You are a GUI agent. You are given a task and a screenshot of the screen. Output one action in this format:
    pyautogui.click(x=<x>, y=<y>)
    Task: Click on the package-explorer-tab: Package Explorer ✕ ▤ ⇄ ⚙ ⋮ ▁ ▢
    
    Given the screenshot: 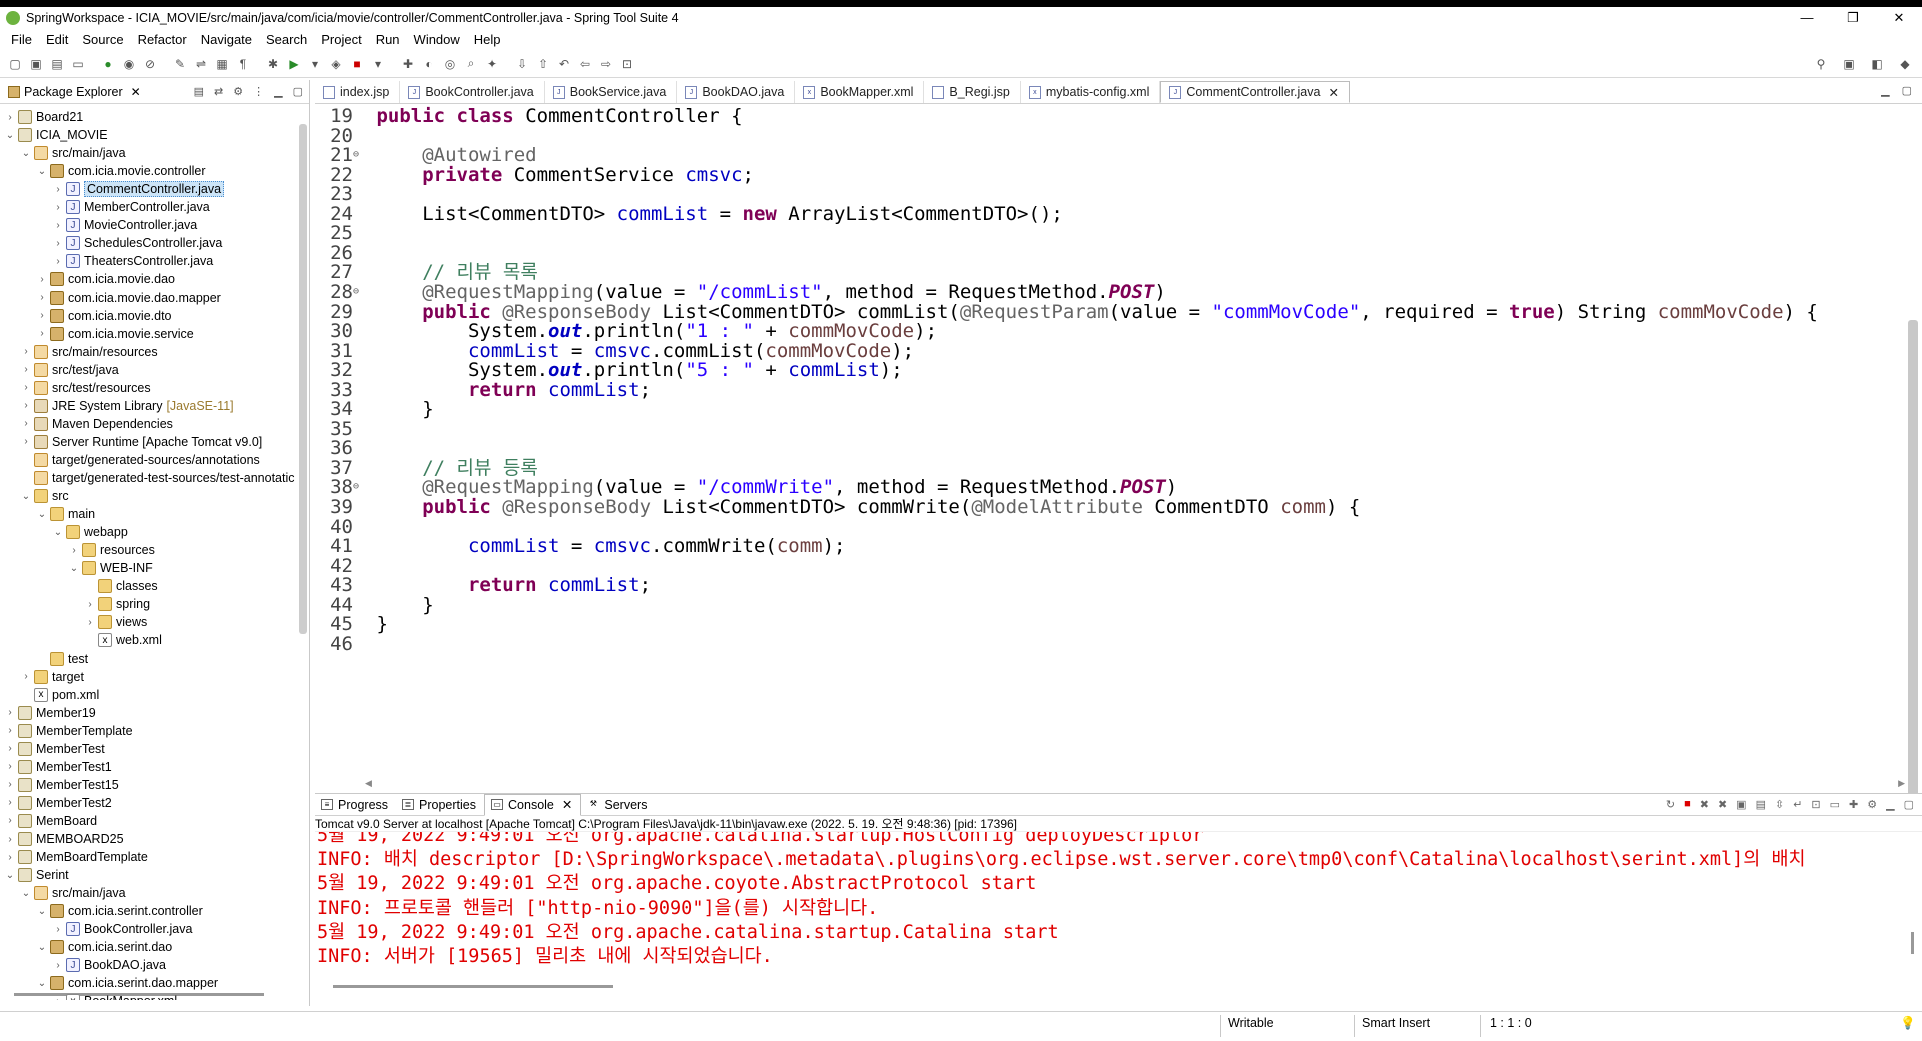 What is the action you would take?
    pyautogui.click(x=154, y=92)
    